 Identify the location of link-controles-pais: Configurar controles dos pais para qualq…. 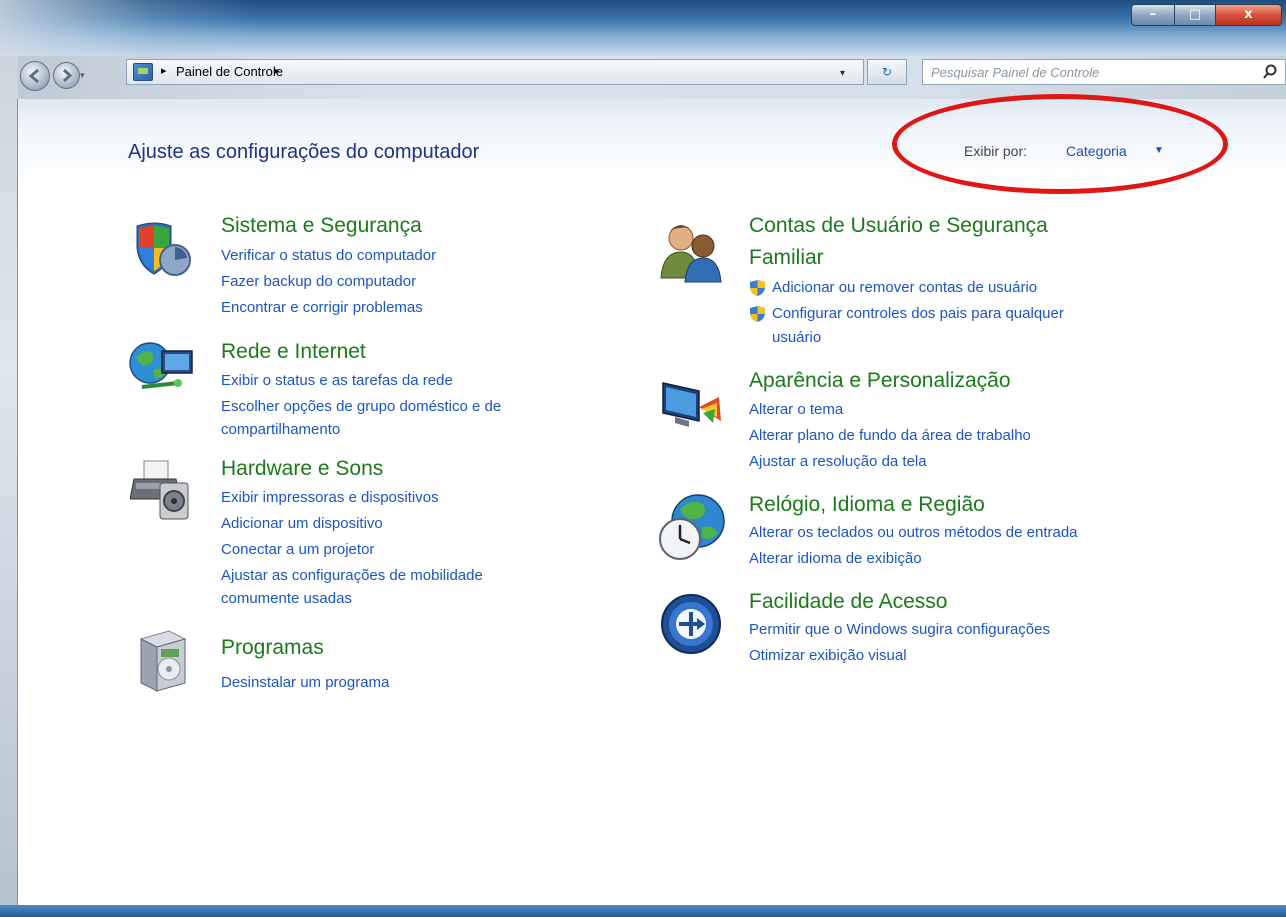
(918, 313).